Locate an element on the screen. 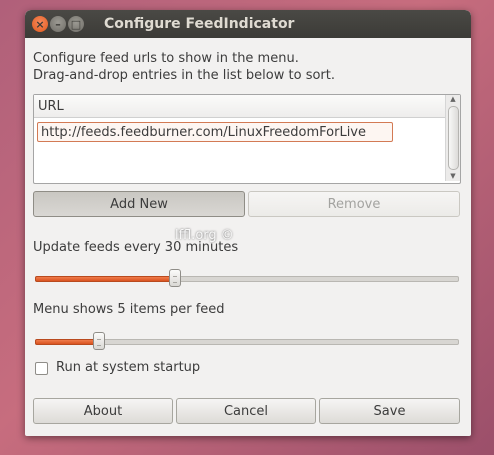  scroll-down-icon: ▼ is located at coordinates (453, 176).